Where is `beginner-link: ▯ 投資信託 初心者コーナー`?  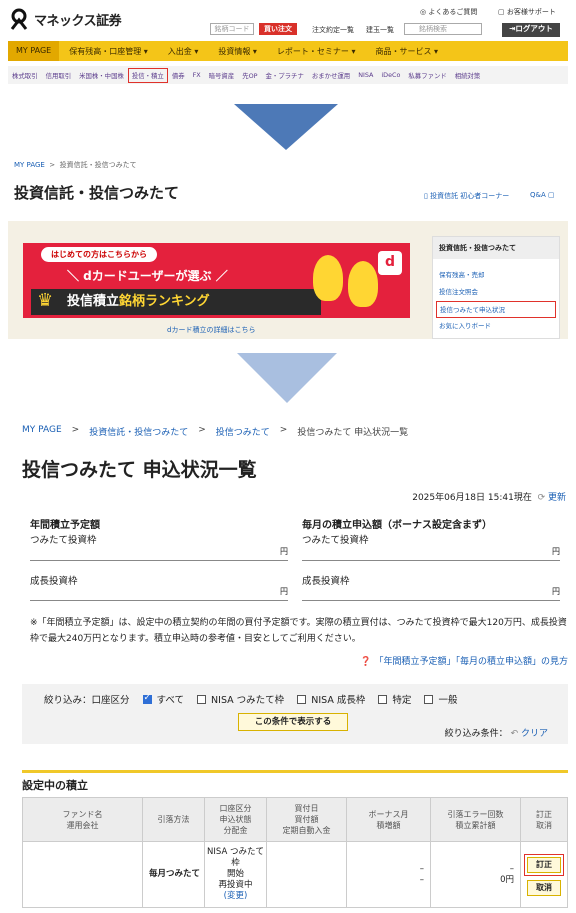
beginner-link: ▯ 投資信託 初心者コーナー is located at coordinates (466, 196).